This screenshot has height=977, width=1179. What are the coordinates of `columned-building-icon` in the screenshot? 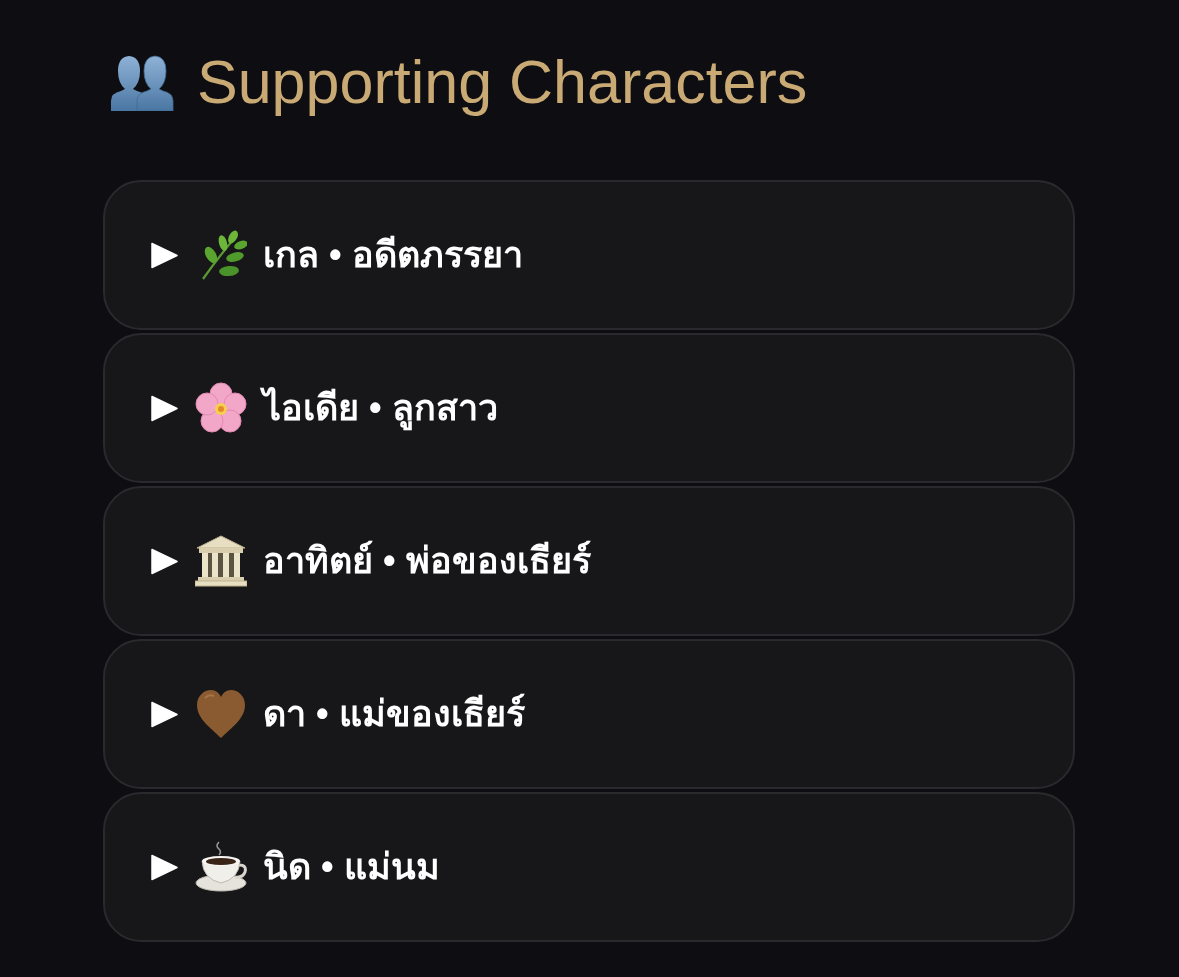 It's located at (221, 561).